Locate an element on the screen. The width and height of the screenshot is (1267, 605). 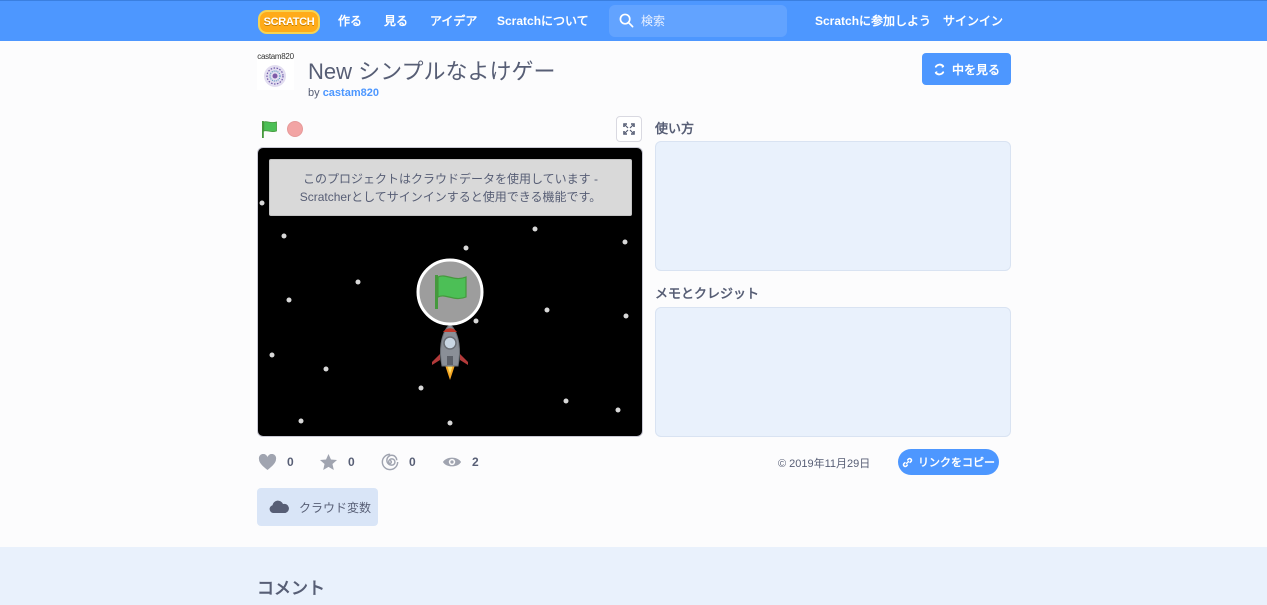
comments-section is located at coordinates (633, 576).